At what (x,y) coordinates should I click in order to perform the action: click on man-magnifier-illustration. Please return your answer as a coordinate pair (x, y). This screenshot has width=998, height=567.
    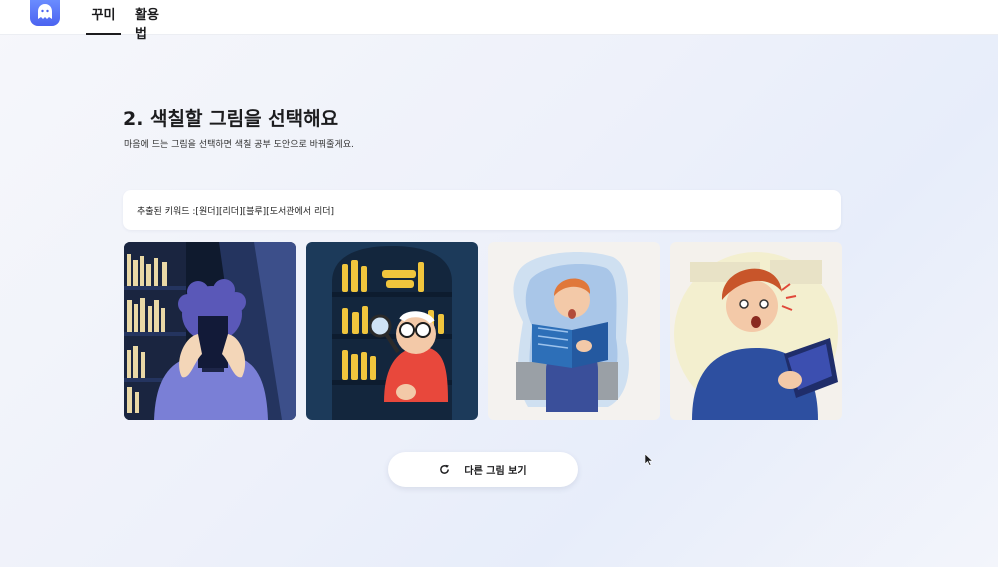
    Looking at the image, I should click on (392, 331).